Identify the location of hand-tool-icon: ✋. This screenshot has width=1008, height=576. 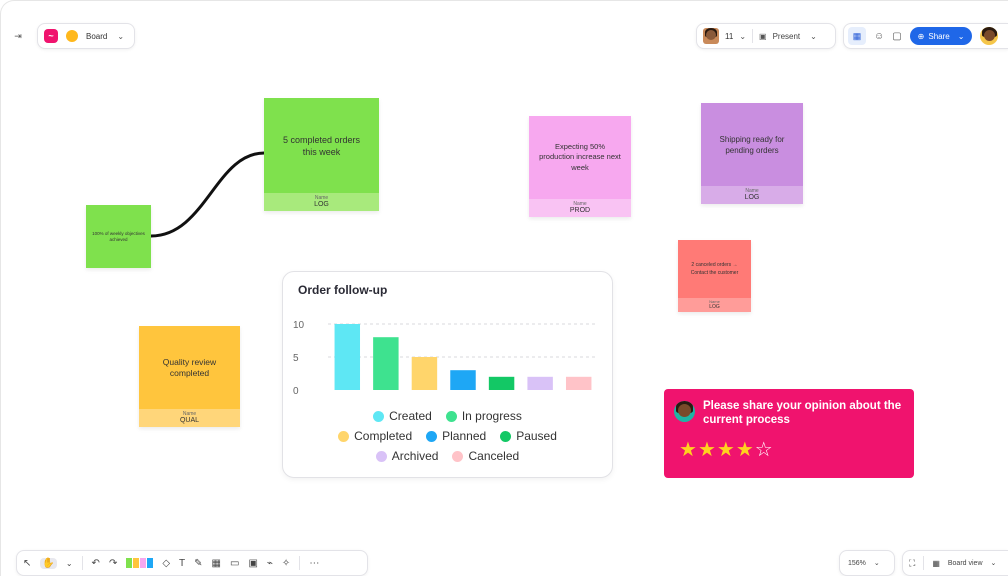
(48, 563).